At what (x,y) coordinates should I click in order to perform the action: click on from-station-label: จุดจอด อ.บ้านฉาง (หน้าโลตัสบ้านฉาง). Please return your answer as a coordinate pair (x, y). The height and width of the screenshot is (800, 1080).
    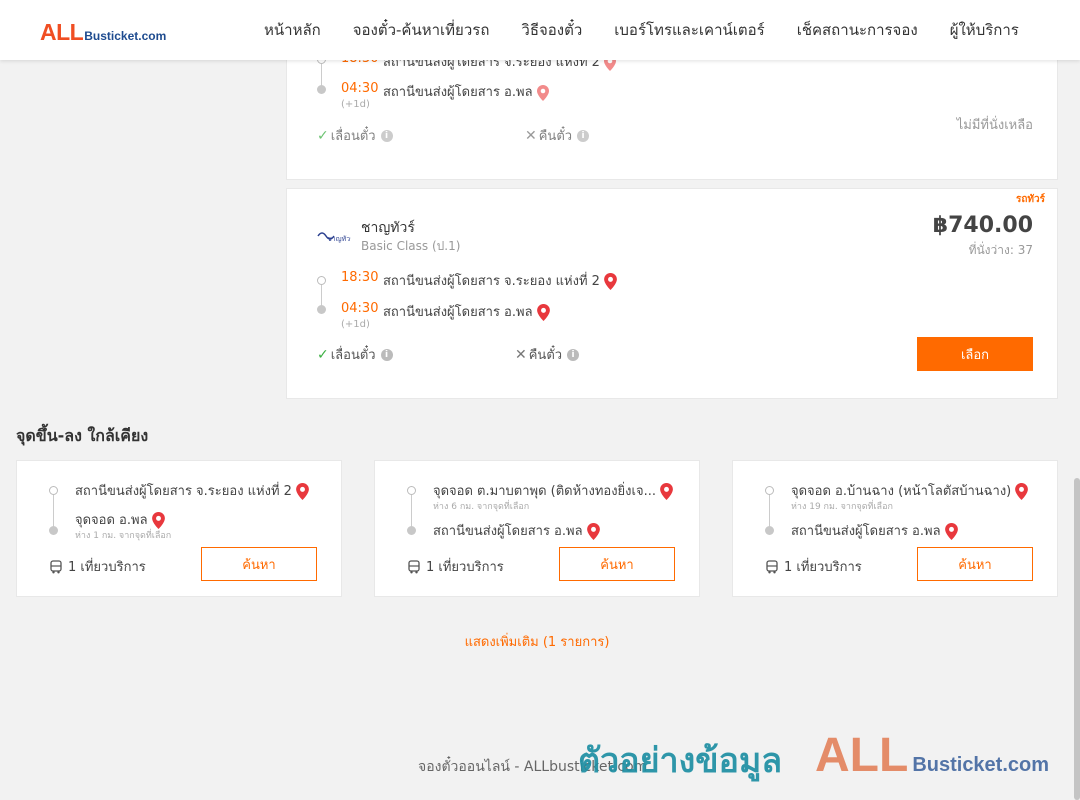
    Looking at the image, I should click on (901, 491).